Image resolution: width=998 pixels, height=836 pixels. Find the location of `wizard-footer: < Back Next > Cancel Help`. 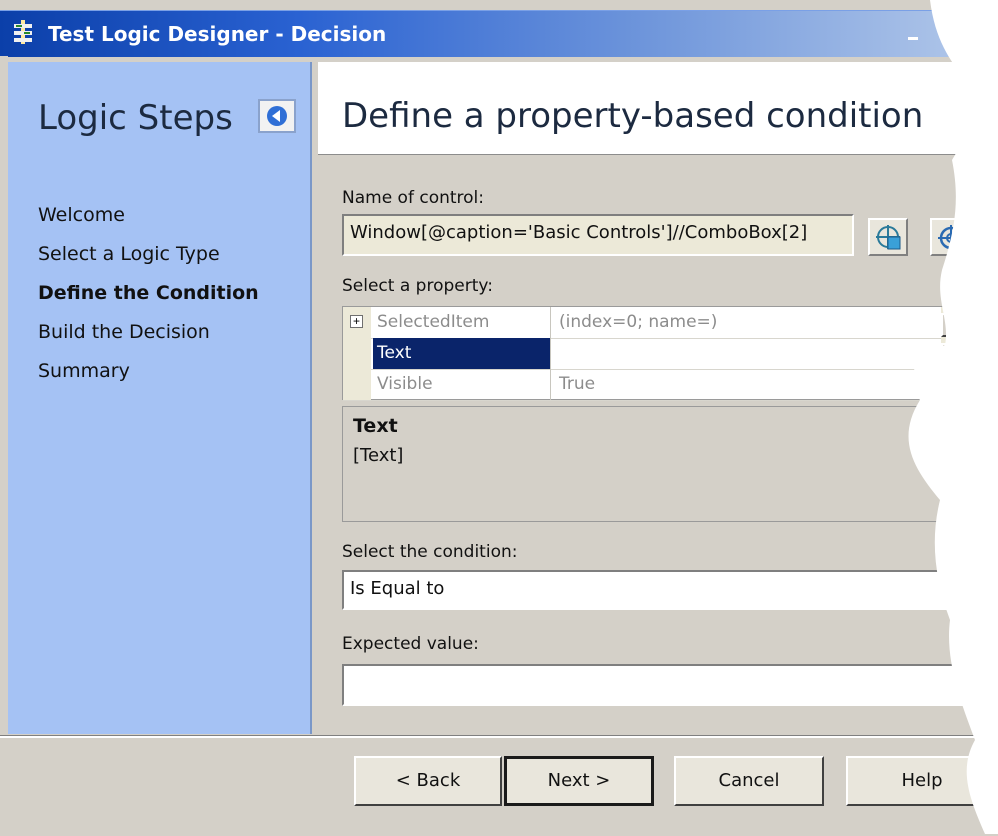

wizard-footer: < Back Next > Cancel Help is located at coordinates (499, 786).